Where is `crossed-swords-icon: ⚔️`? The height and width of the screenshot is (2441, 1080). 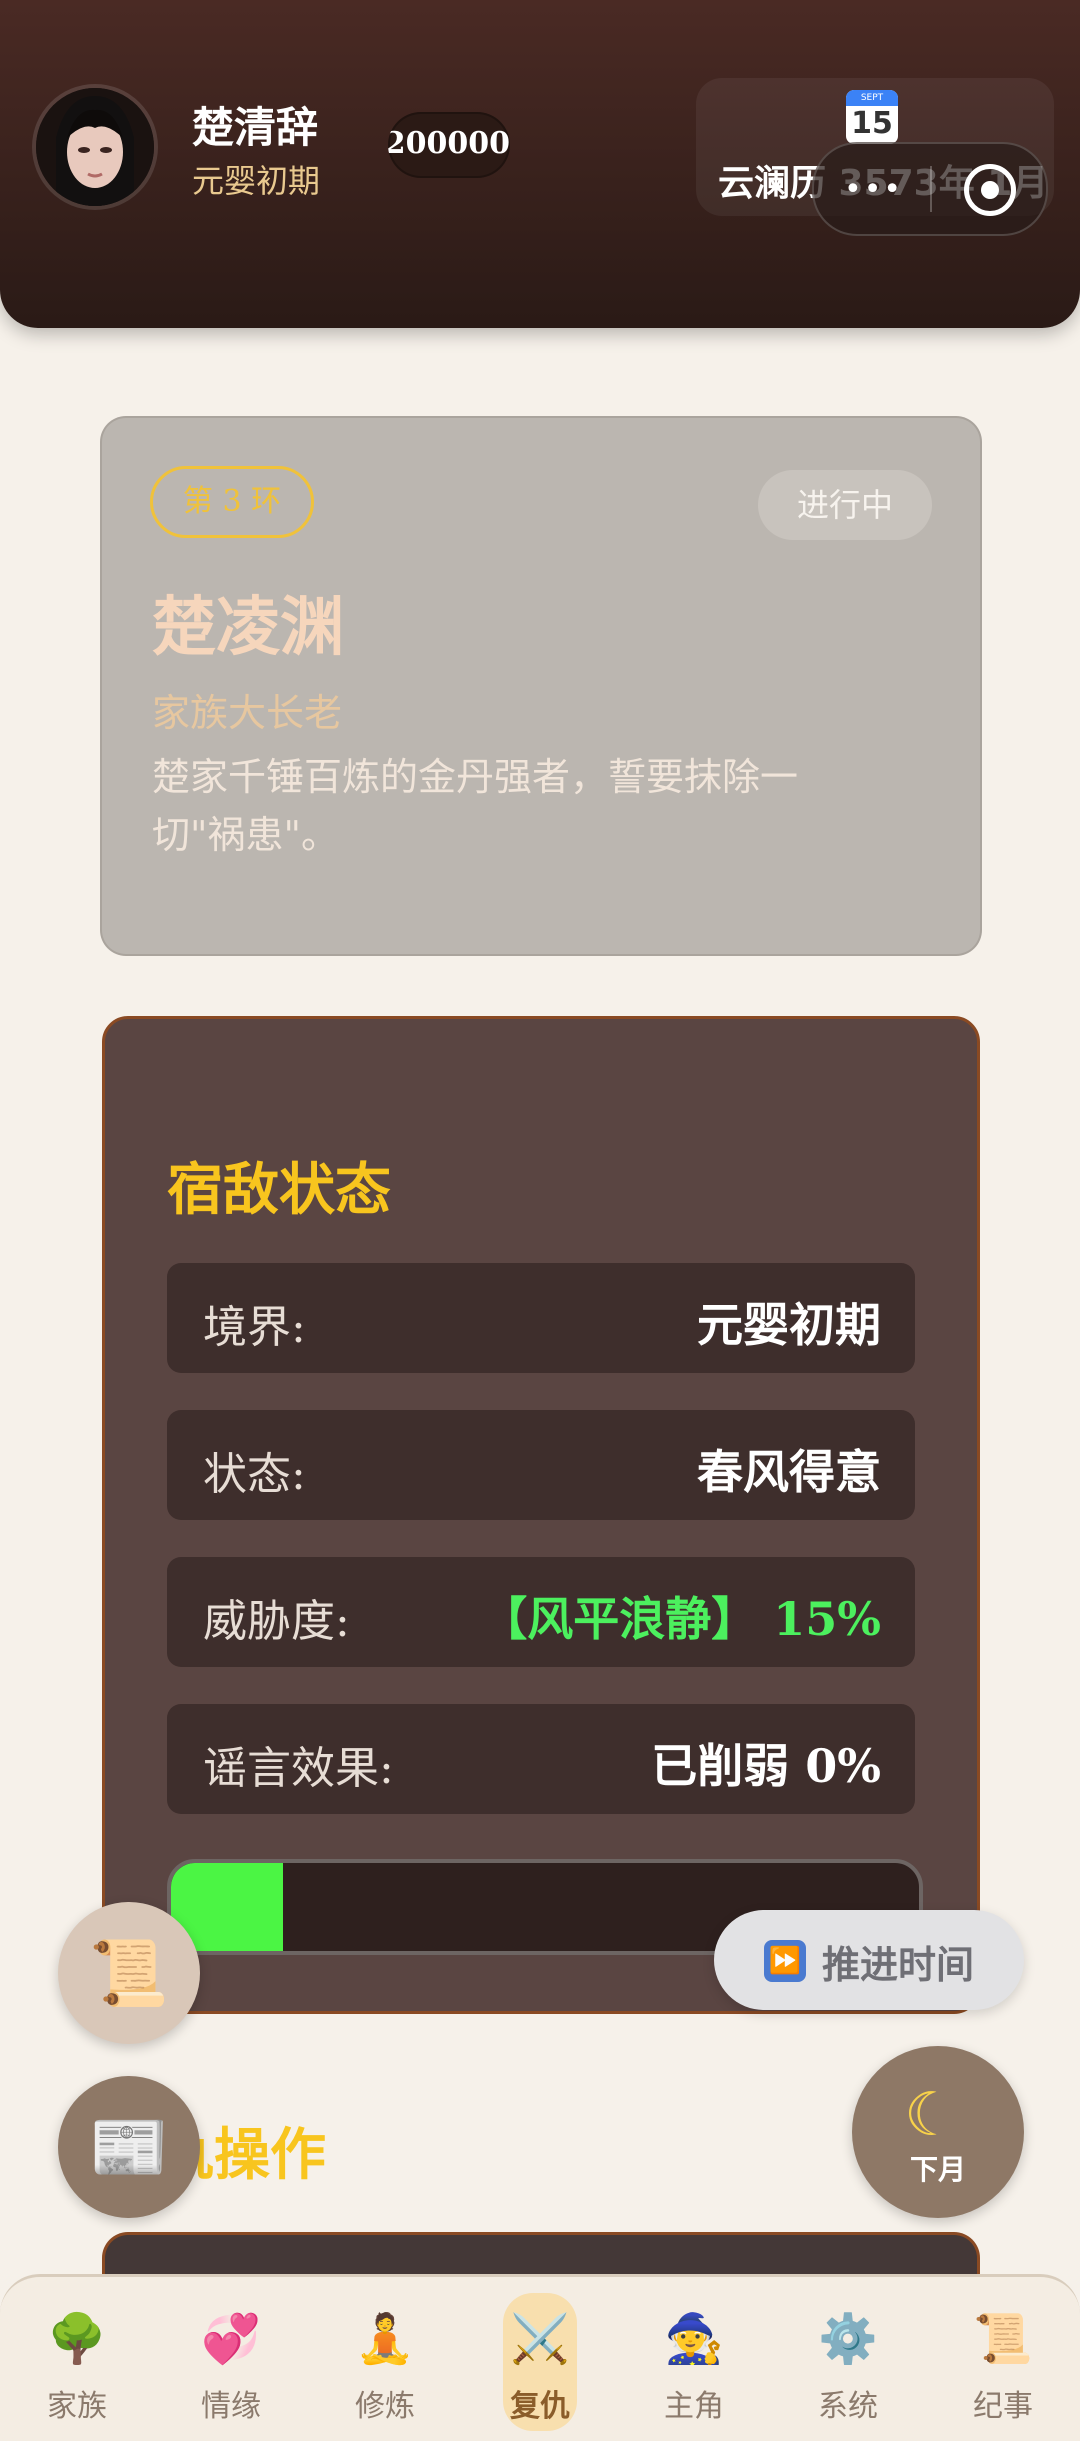 crossed-swords-icon: ⚔️ is located at coordinates (540, 2339).